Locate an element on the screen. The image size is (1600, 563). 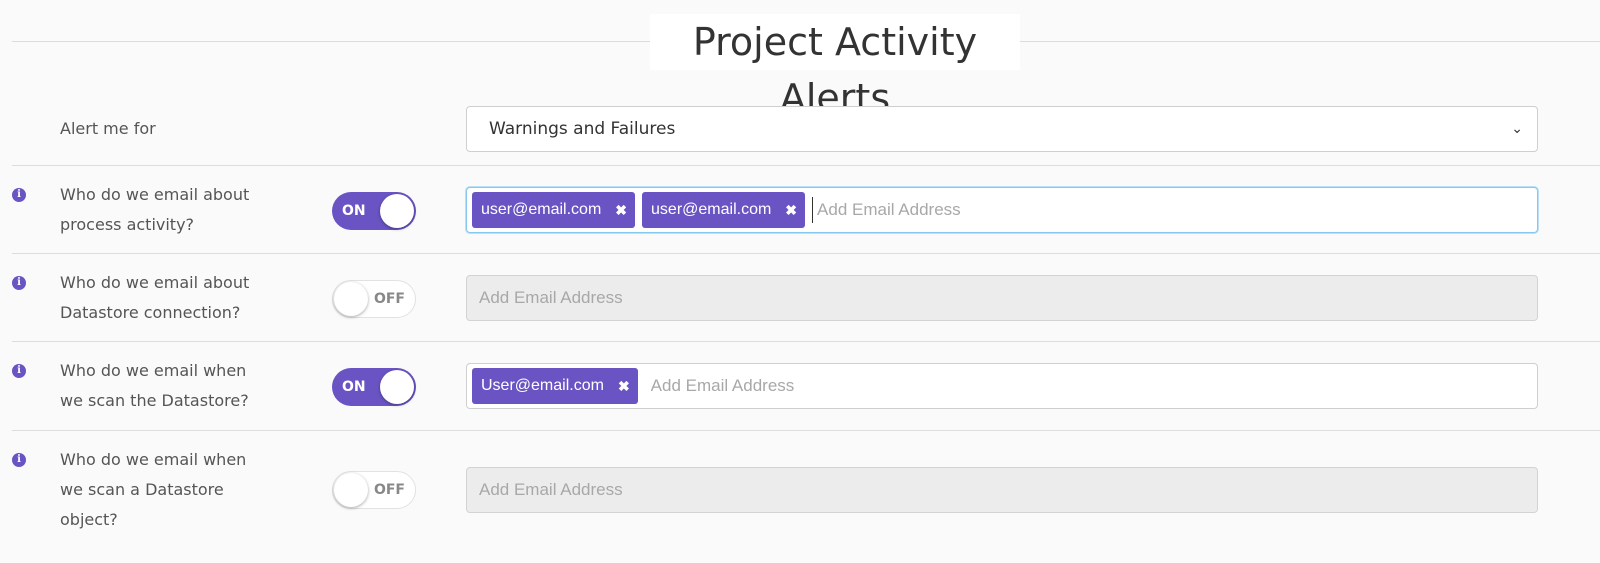
scan-datastore-object-email-field is located at coordinates (1002, 490).